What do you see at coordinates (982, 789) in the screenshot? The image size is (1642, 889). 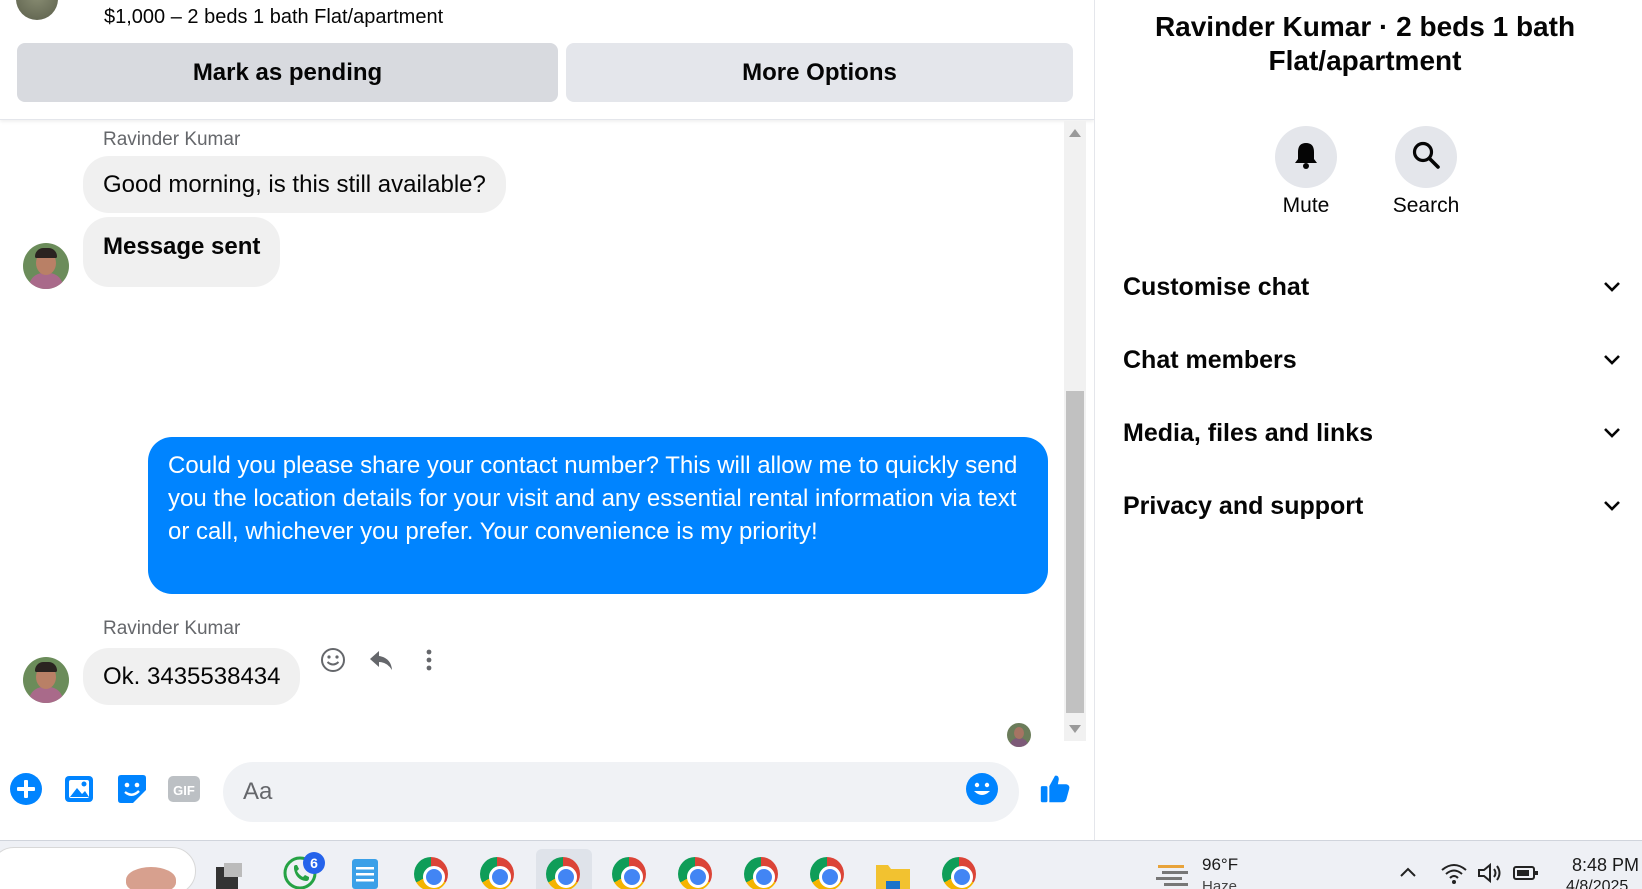 I see `emoji-icon` at bounding box center [982, 789].